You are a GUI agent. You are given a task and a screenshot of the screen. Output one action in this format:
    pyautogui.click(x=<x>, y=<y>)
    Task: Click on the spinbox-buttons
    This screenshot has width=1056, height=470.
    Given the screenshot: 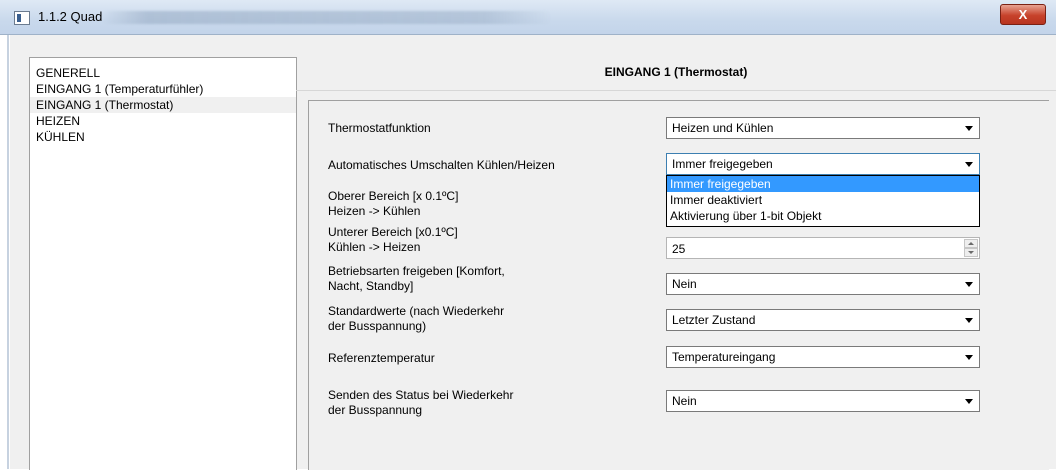 What is the action you would take?
    pyautogui.click(x=971, y=248)
    